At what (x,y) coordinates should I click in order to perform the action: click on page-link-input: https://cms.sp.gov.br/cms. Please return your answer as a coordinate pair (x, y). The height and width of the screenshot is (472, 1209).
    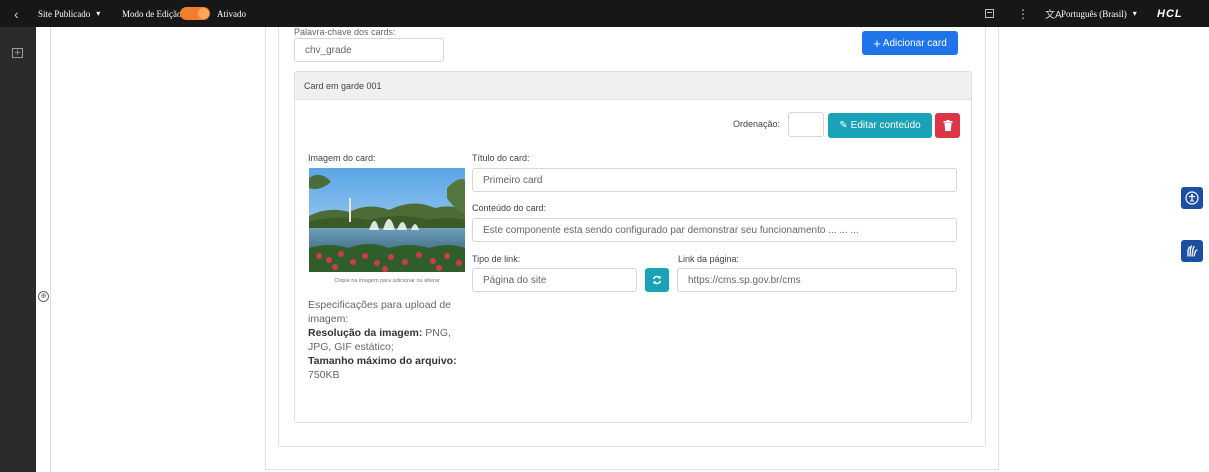
    Looking at the image, I should click on (817, 280).